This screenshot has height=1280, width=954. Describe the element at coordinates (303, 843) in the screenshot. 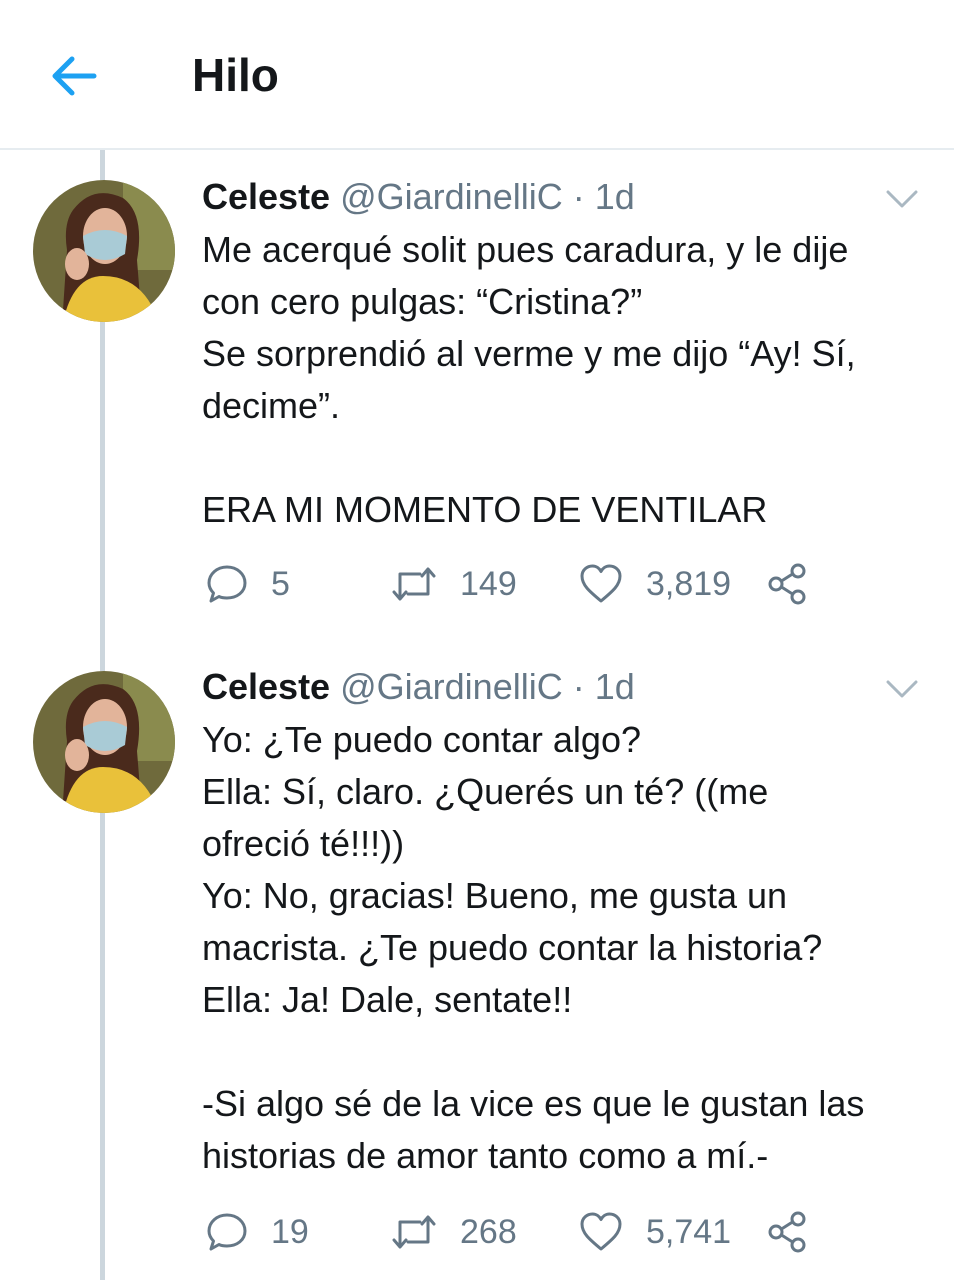

I see `tweet-text-line: ofreció té!!!))` at that location.